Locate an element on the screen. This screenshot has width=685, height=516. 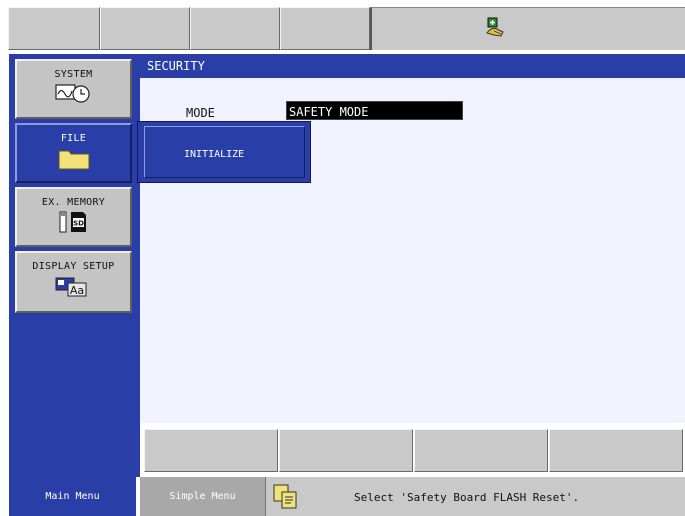
sidebar-item-ex-memory: EX. MEMORY SD is located at coordinates (73, 217).